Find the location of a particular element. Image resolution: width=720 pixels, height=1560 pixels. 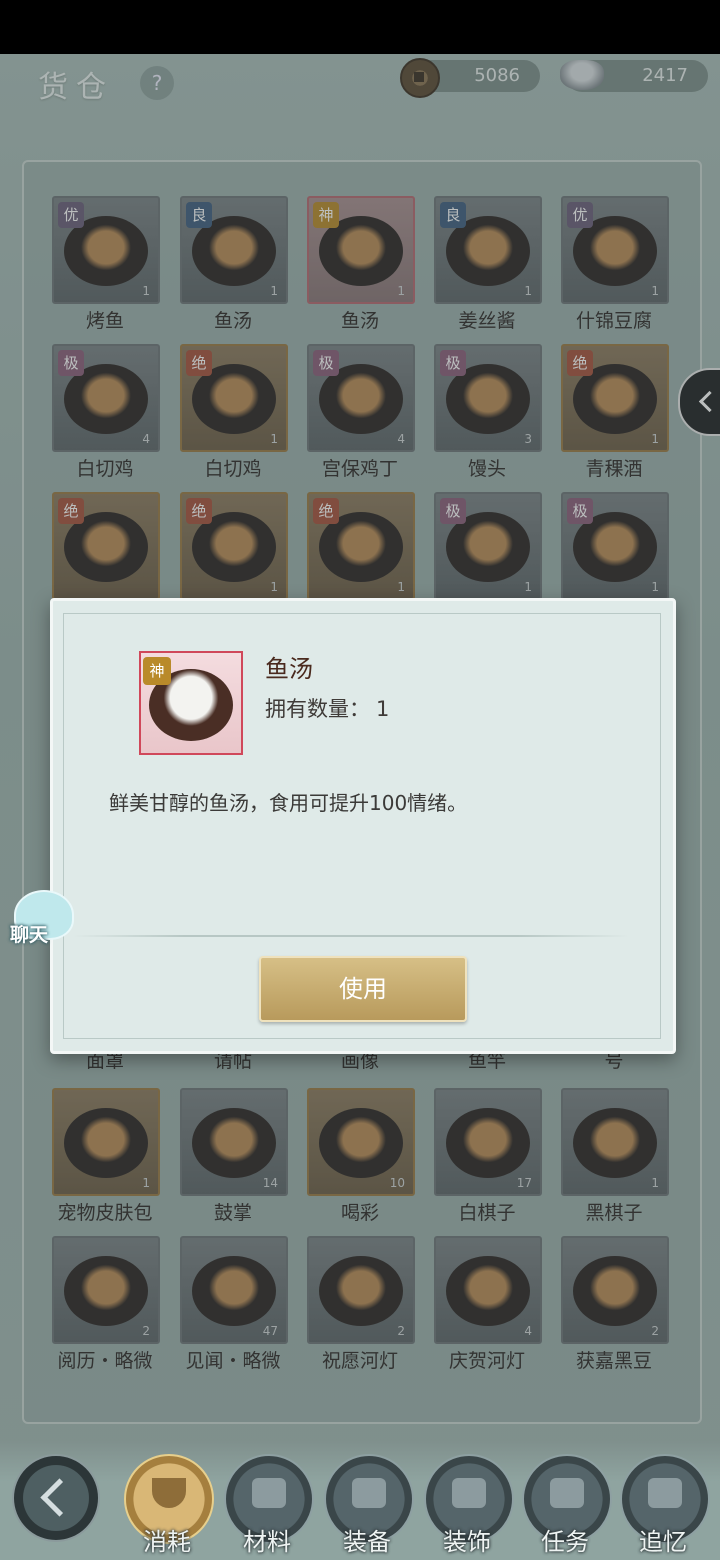

modal-divider is located at coordinates (351, 936).